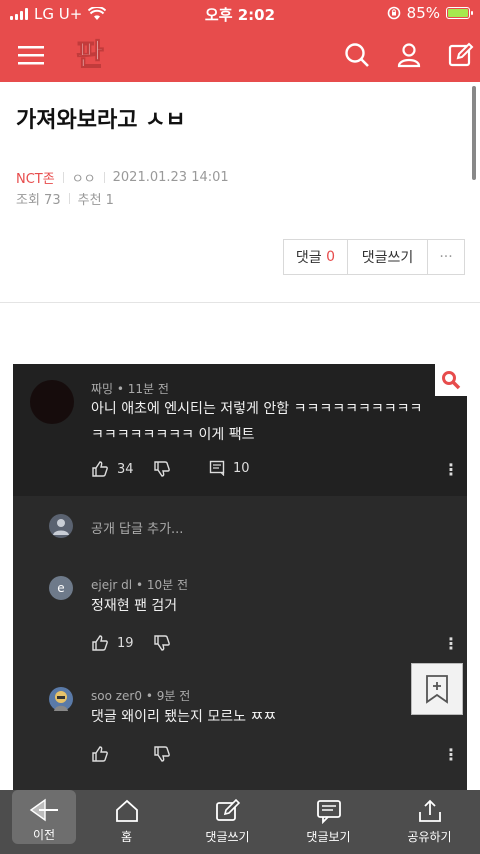  What do you see at coordinates (429, 810) in the screenshot?
I see `share-icon` at bounding box center [429, 810].